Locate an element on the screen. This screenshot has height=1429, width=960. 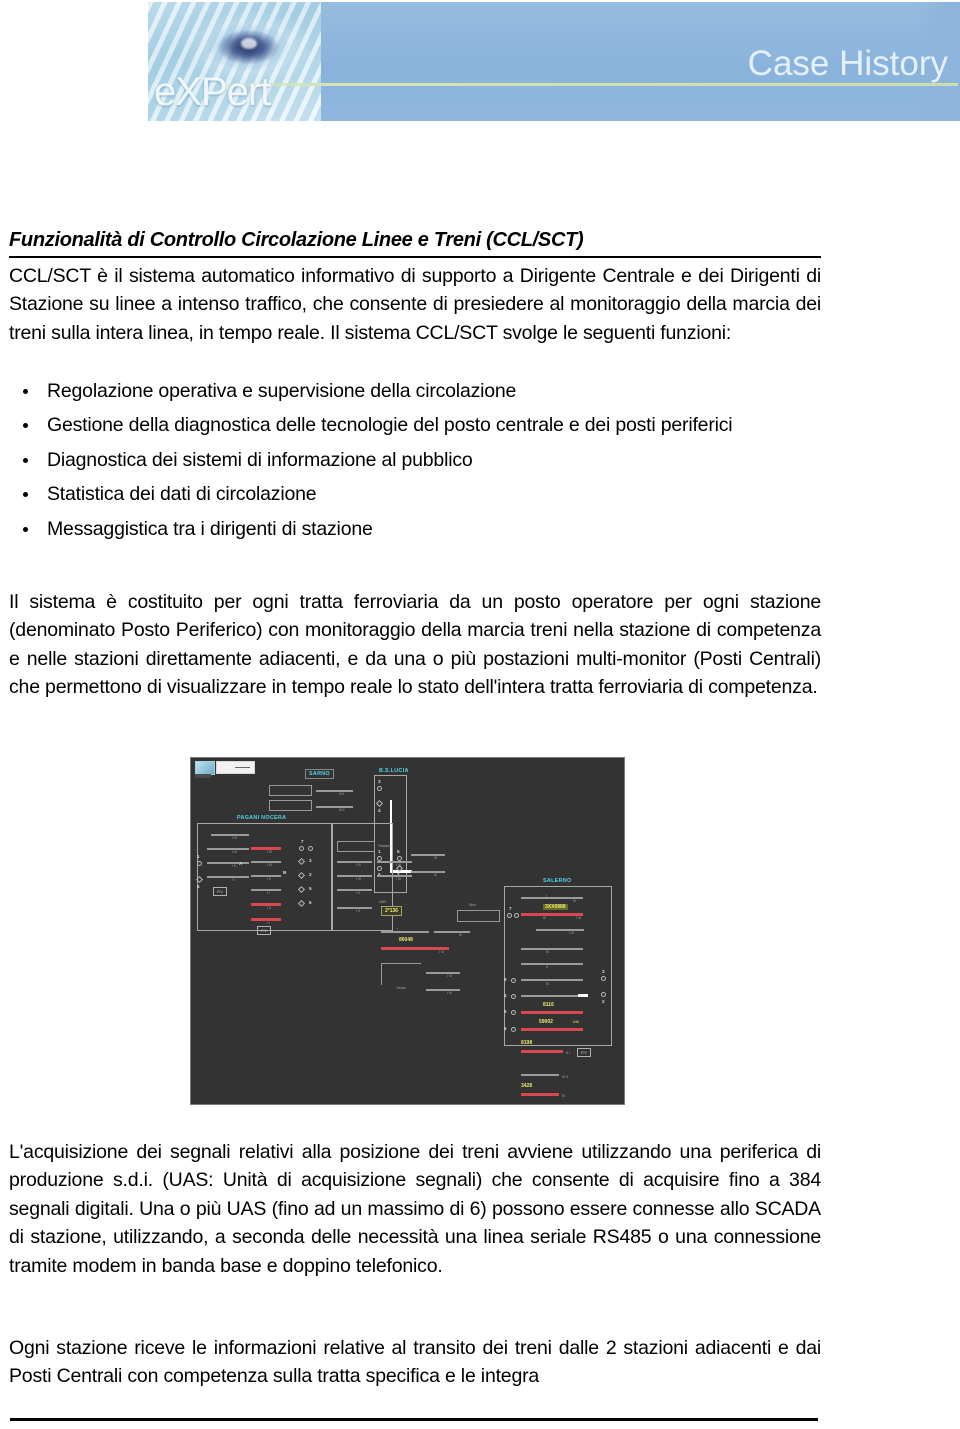
station-label-pagani-nocera: PAGANI NOCERA is located at coordinates (262, 818).